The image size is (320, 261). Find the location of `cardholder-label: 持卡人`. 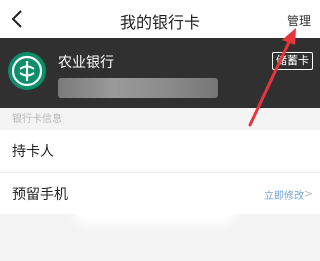

cardholder-label: 持卡人 is located at coordinates (33, 152).